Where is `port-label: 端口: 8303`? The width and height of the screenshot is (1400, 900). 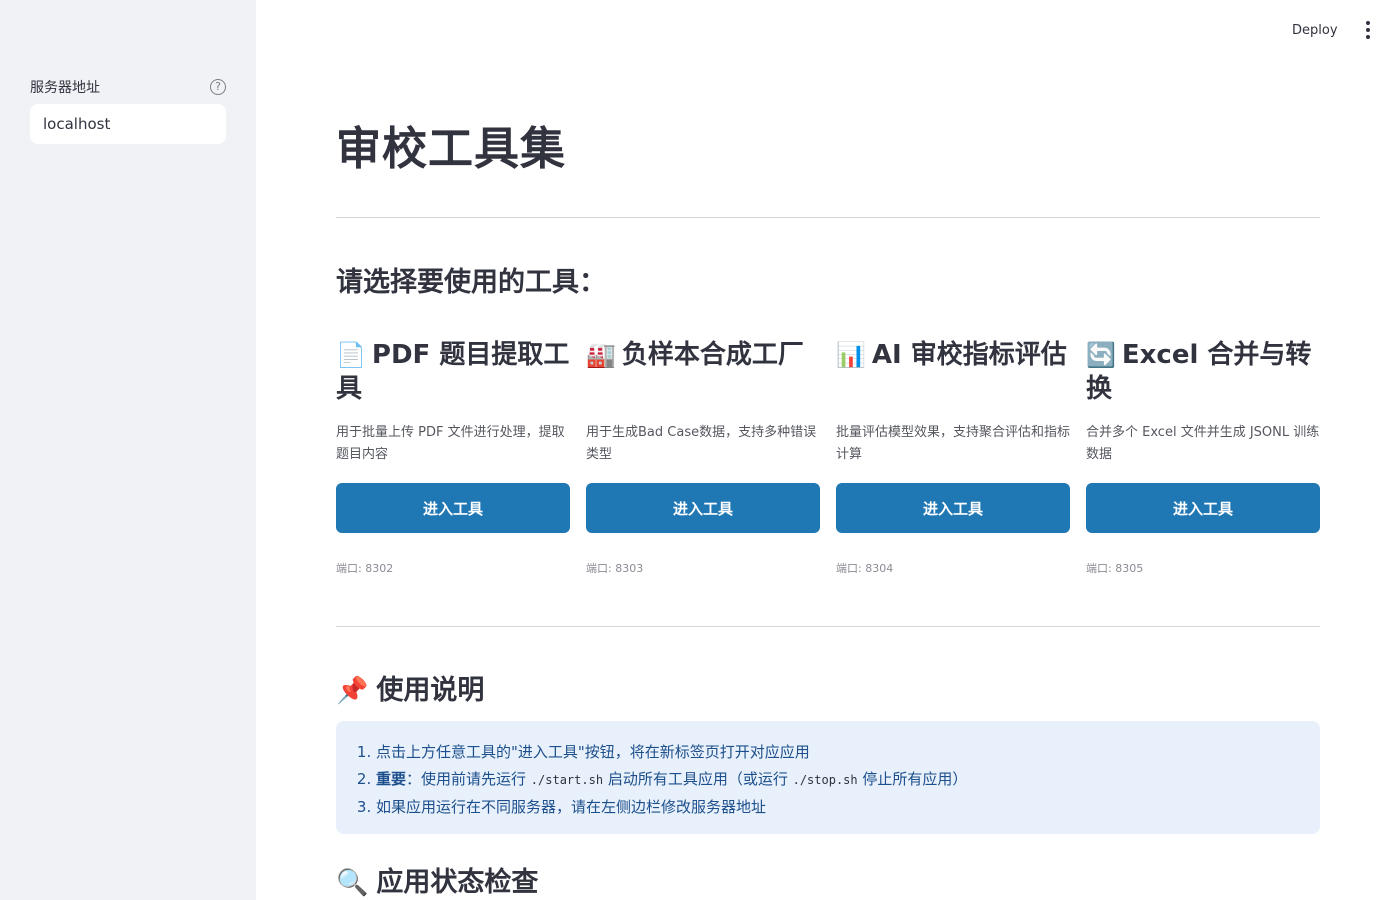
port-label: 端口: 8303 is located at coordinates (615, 568).